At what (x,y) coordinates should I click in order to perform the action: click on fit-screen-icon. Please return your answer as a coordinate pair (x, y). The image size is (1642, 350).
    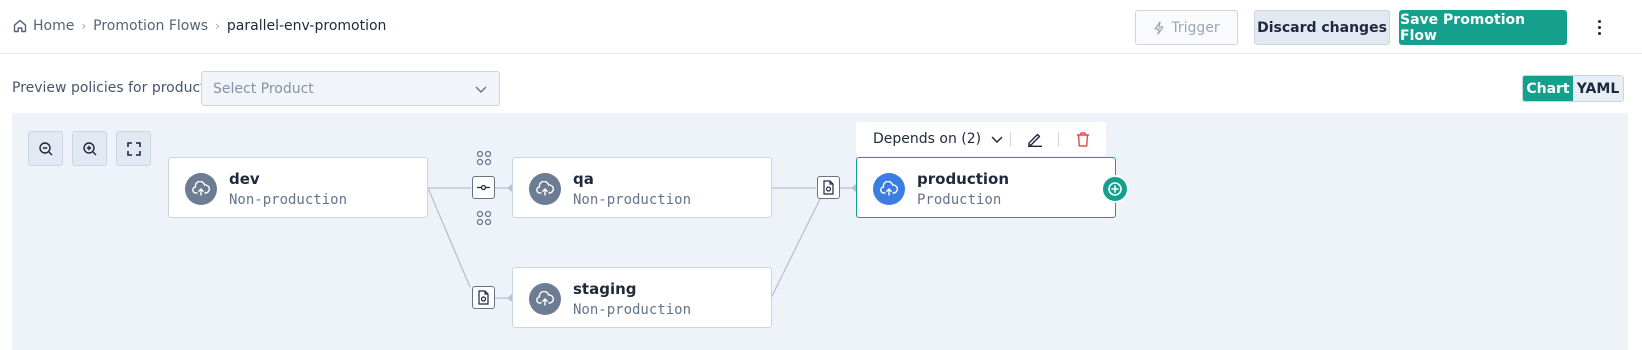
    Looking at the image, I should click on (133, 148).